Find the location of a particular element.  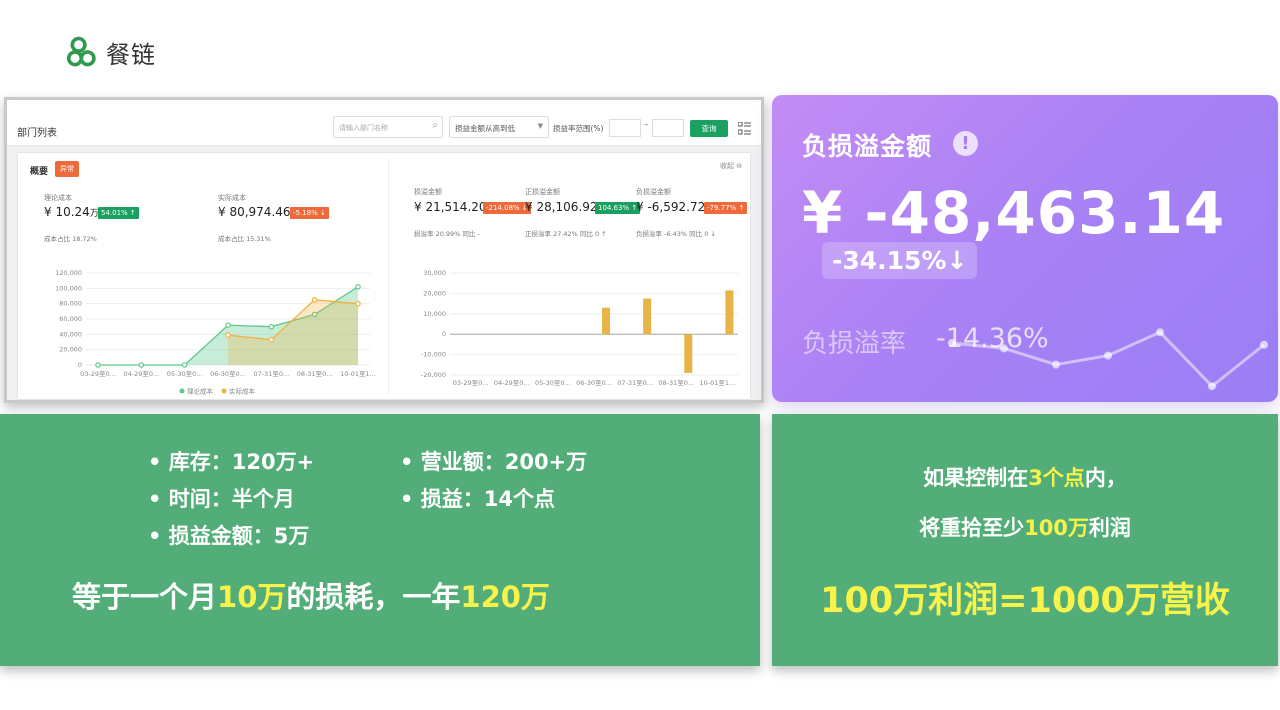

legend-marker is located at coordinates (224, 391).